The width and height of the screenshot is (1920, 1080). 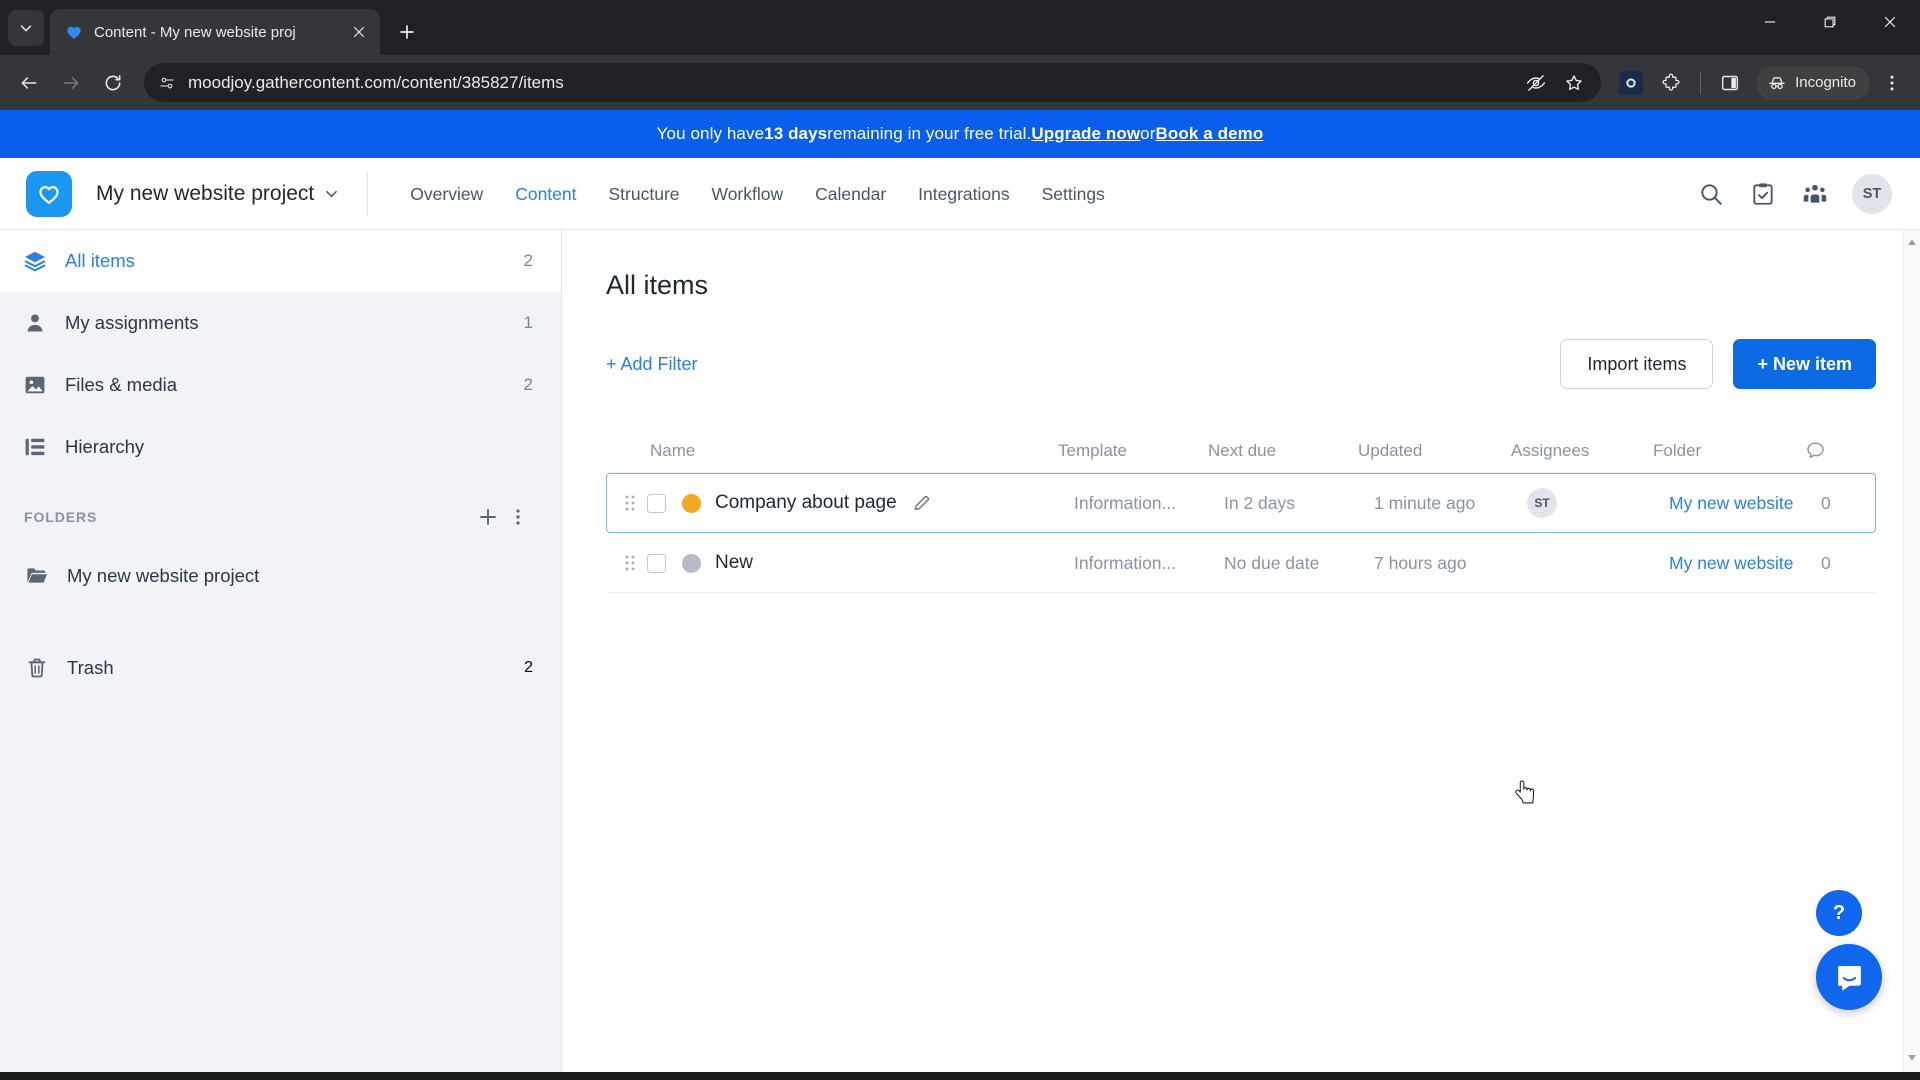 What do you see at coordinates (1804, 364) in the screenshot?
I see `new-item-button: + New item` at bounding box center [1804, 364].